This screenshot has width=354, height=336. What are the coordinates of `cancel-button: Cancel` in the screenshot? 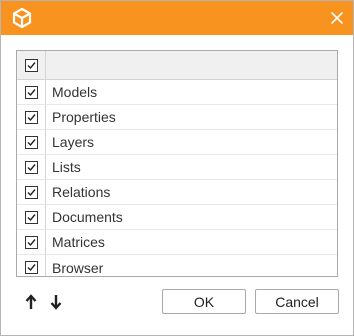 It's located at (297, 301).